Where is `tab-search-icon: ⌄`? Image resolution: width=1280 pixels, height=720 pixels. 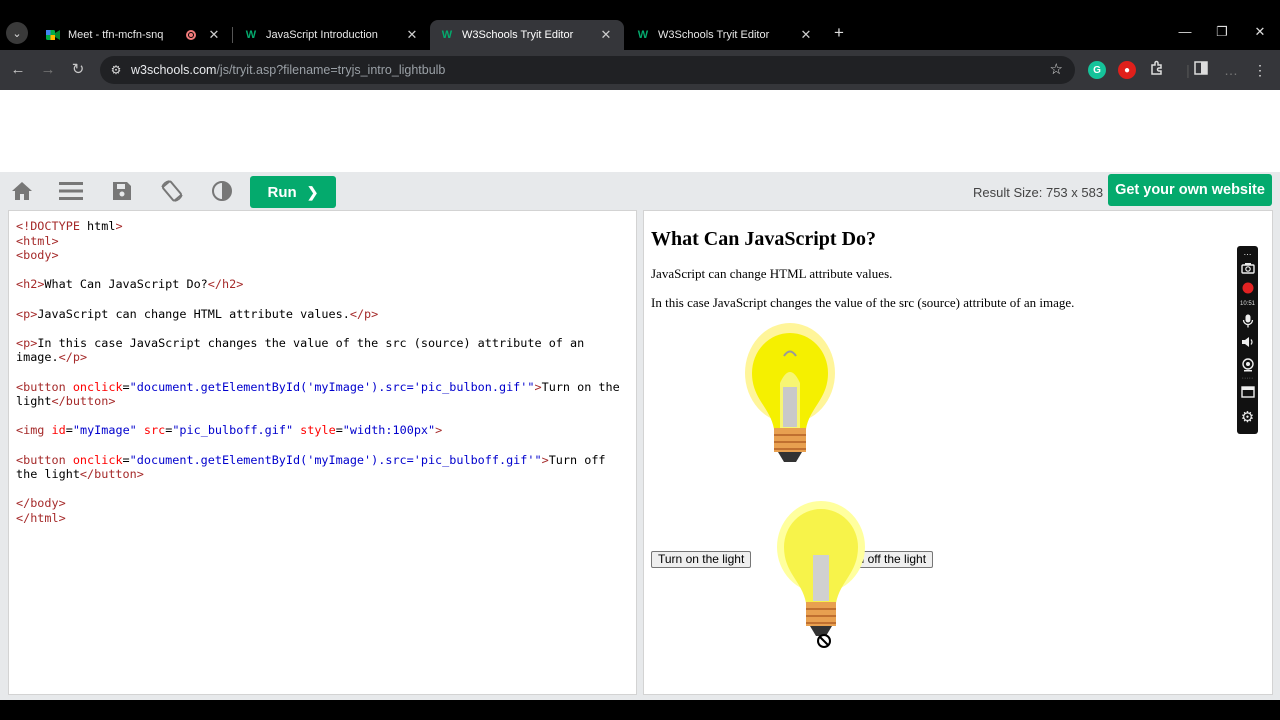 tab-search-icon: ⌄ is located at coordinates (17, 33).